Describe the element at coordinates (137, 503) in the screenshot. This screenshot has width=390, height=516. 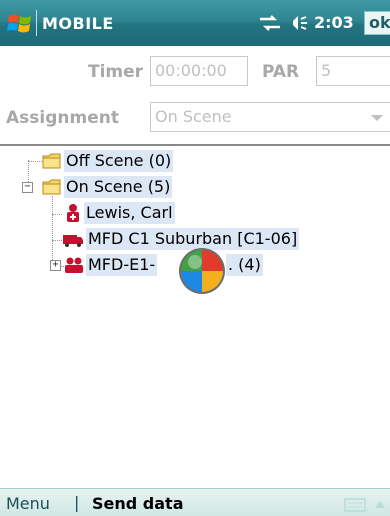
I see `send-data-softkey: Send data` at that location.